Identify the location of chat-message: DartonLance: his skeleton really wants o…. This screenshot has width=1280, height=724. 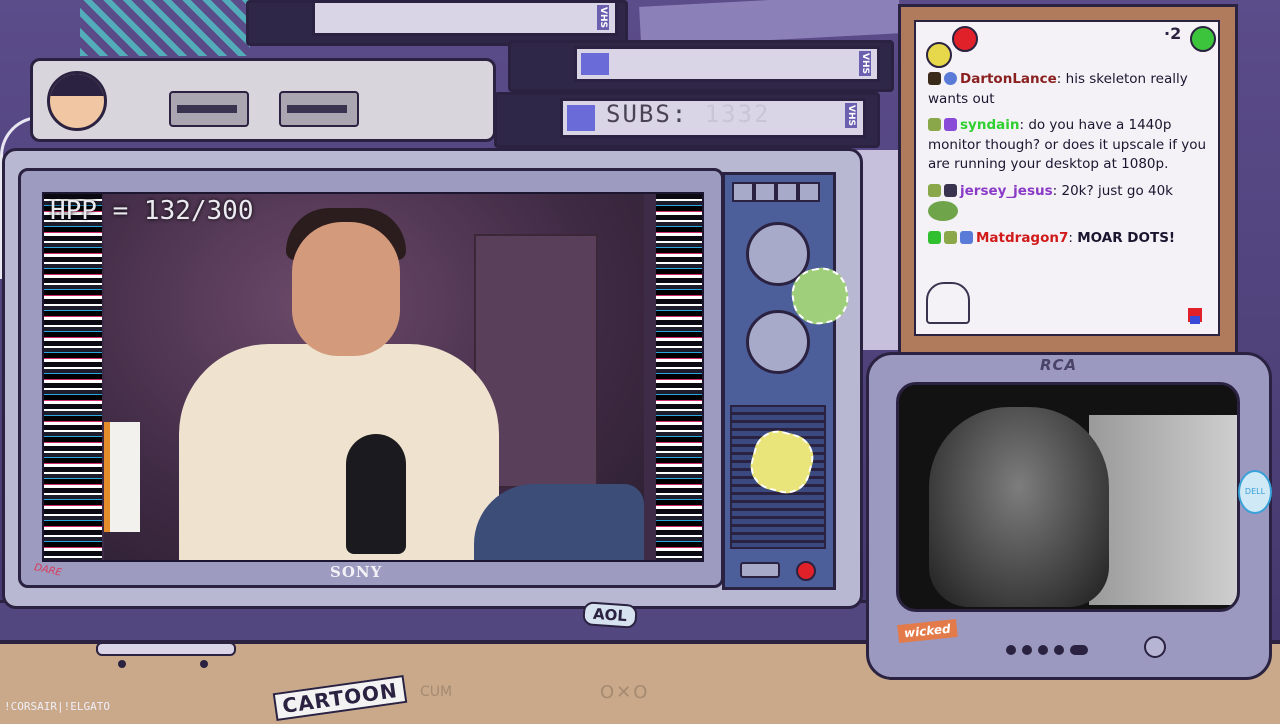
(1058, 89).